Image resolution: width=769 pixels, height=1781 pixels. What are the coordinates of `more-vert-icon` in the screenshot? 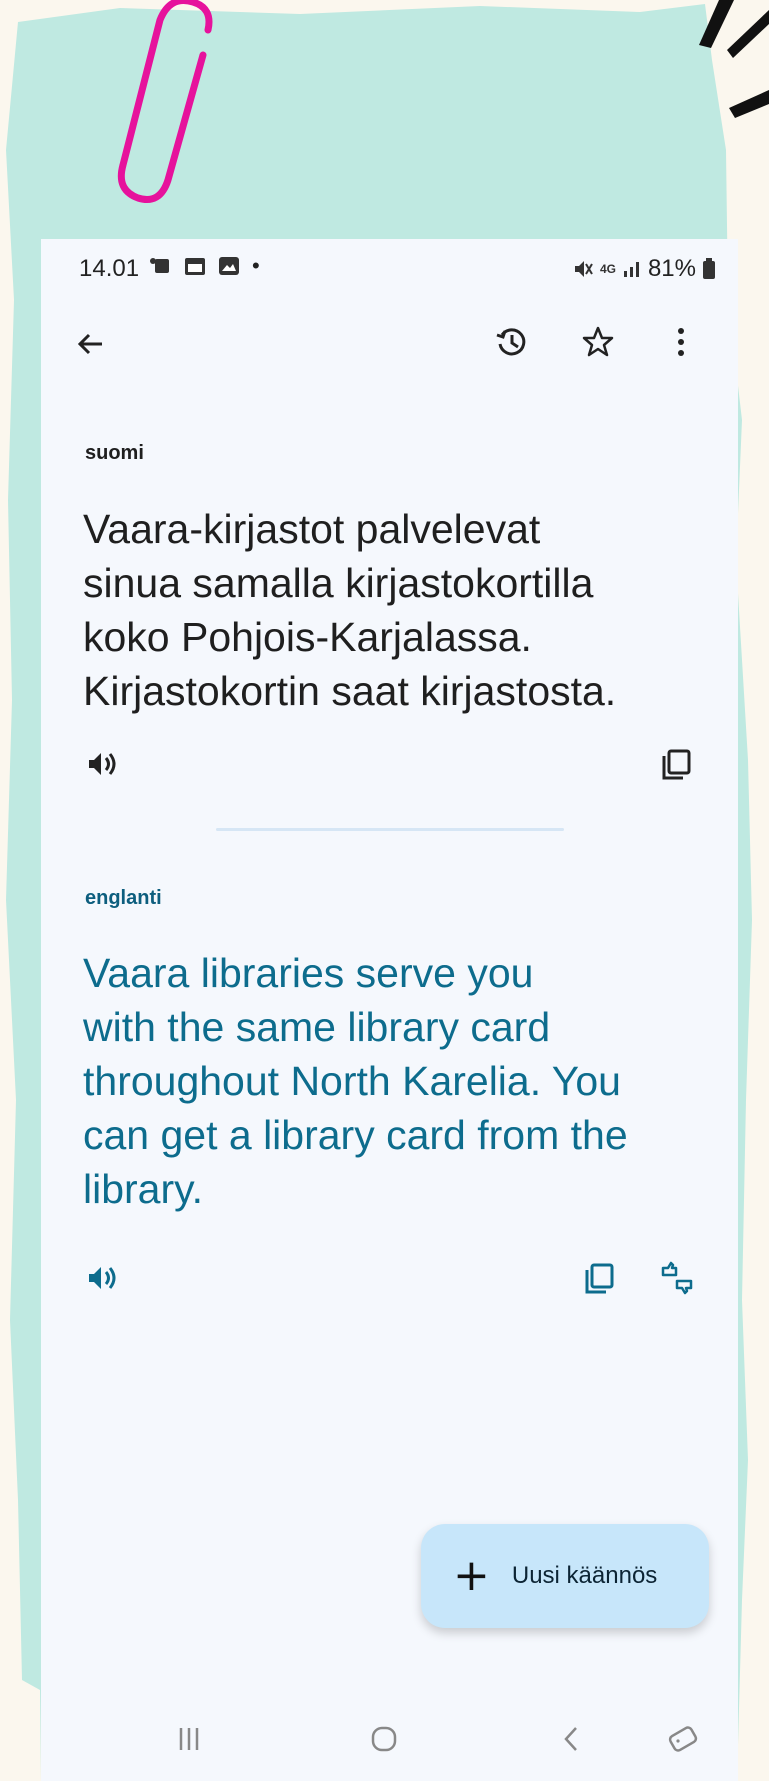 It's located at (681, 342).